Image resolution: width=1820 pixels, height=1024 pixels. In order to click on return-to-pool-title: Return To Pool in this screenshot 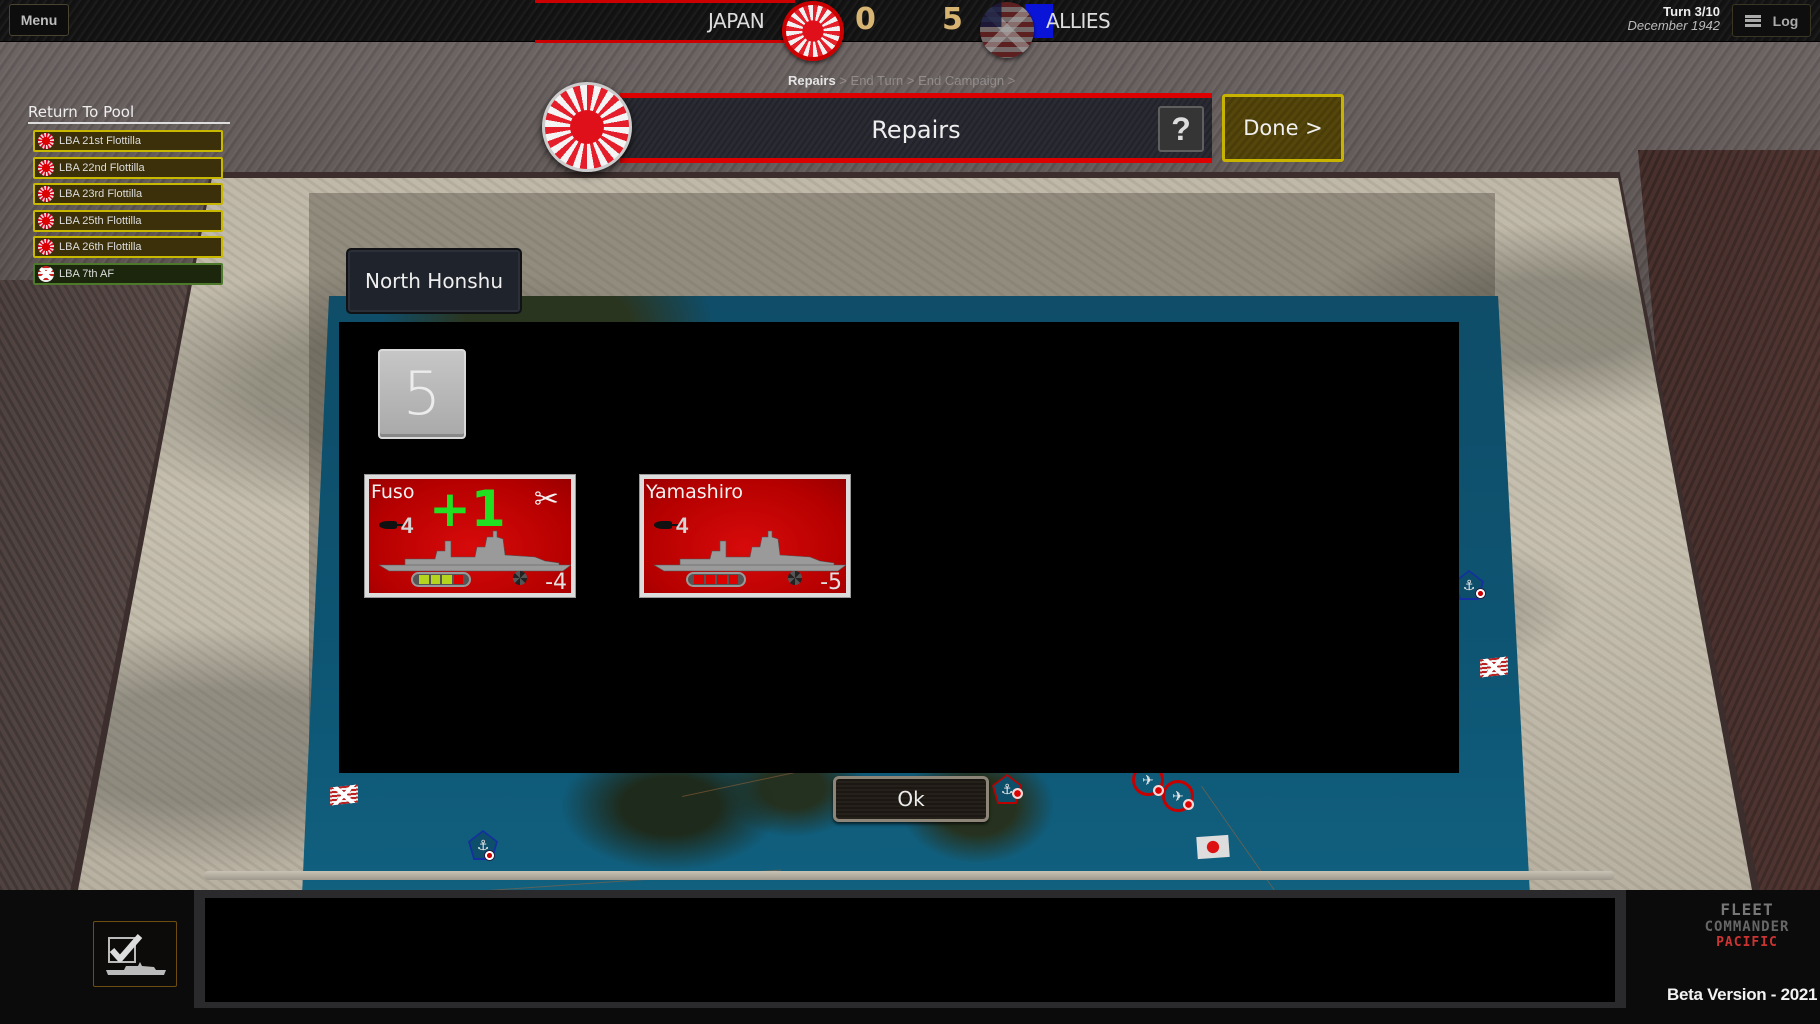, I will do `click(129, 113)`.